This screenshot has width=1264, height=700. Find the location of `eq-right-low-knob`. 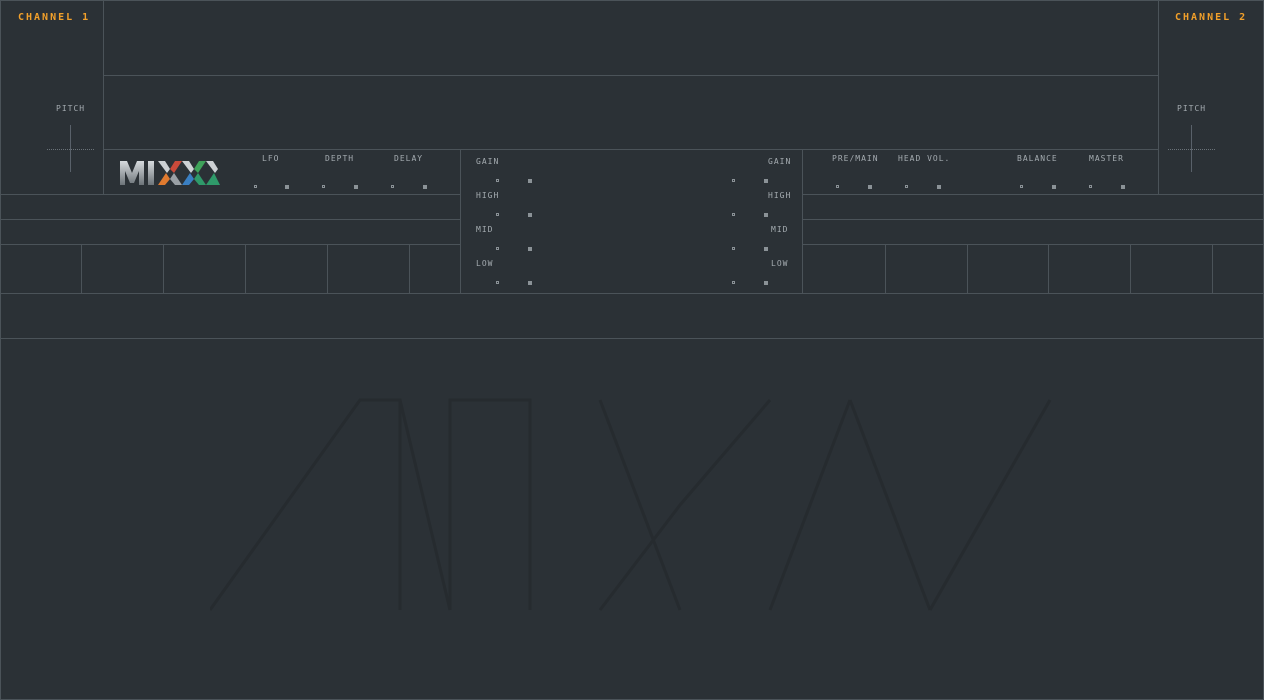

eq-right-low-knob is located at coordinates (733, 282).